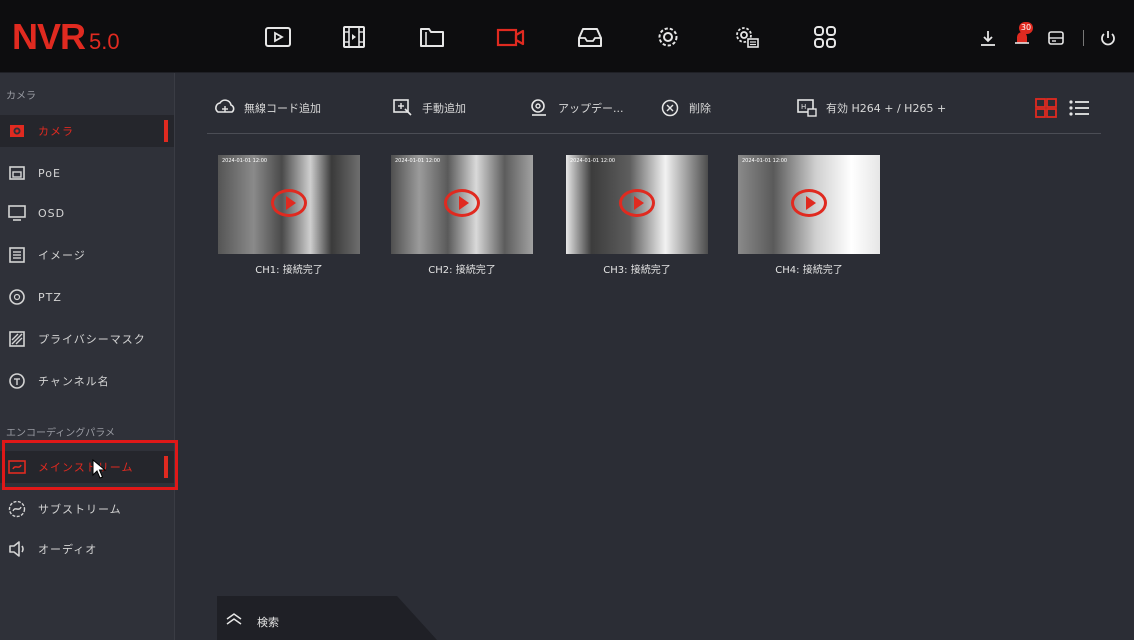  I want to click on delete-icon, so click(670, 108).